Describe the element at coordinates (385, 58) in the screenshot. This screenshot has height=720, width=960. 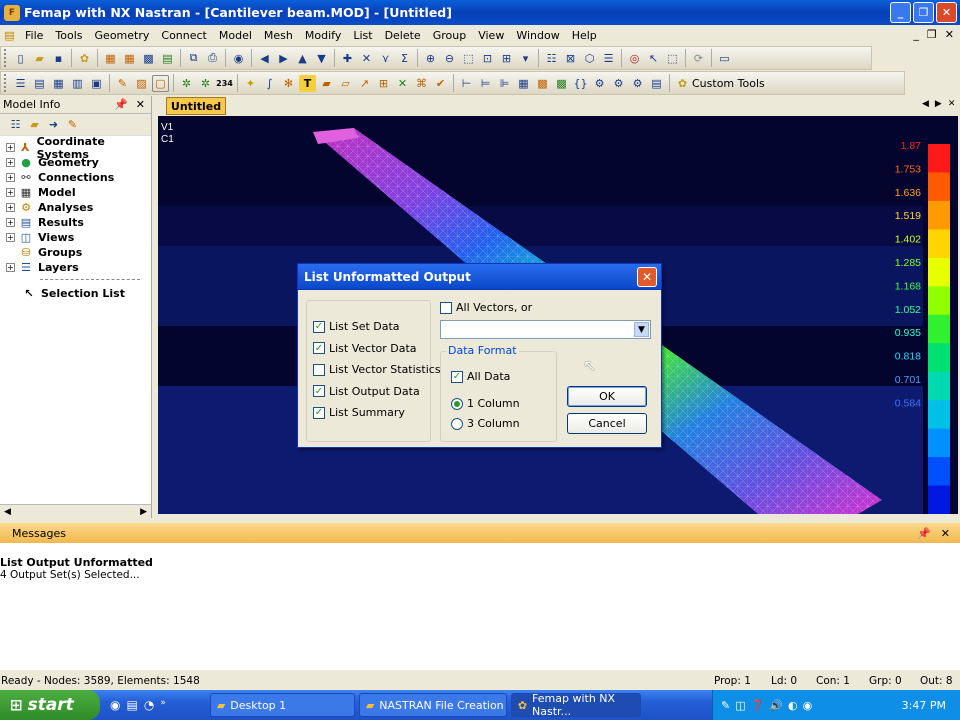
I see `rotate-y-icon: ⋎` at that location.